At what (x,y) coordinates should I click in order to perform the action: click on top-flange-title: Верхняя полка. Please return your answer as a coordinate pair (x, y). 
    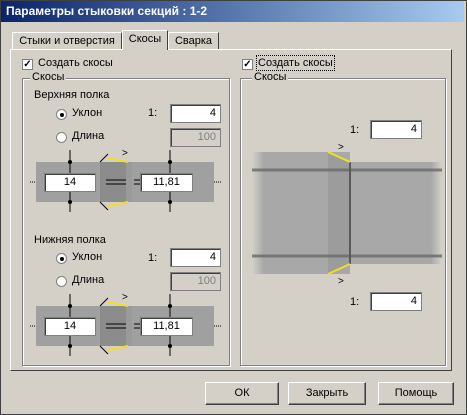
    Looking at the image, I should click on (72, 95).